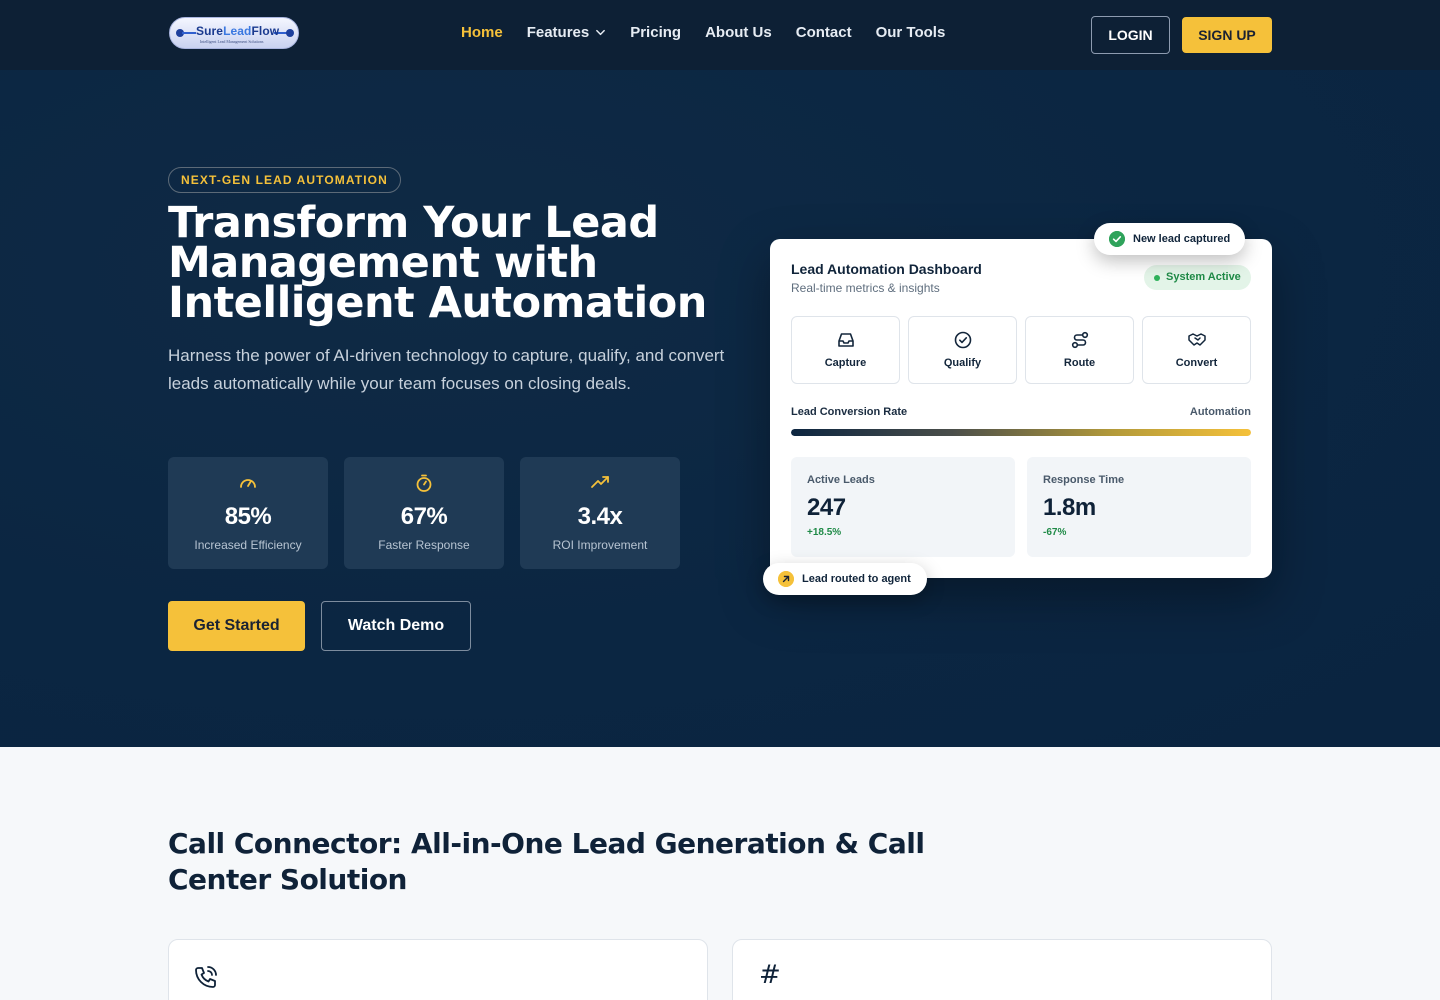 The height and width of the screenshot is (1000, 1440). I want to click on nav-home: Home, so click(482, 32).